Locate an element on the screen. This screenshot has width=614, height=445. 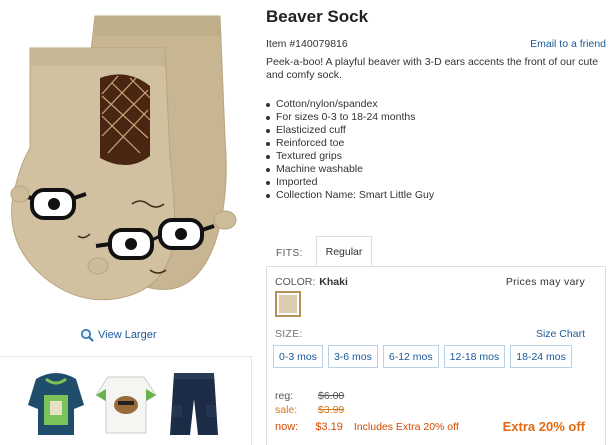
fits-tabs: FITS: Regular is located at coordinates (436, 251).